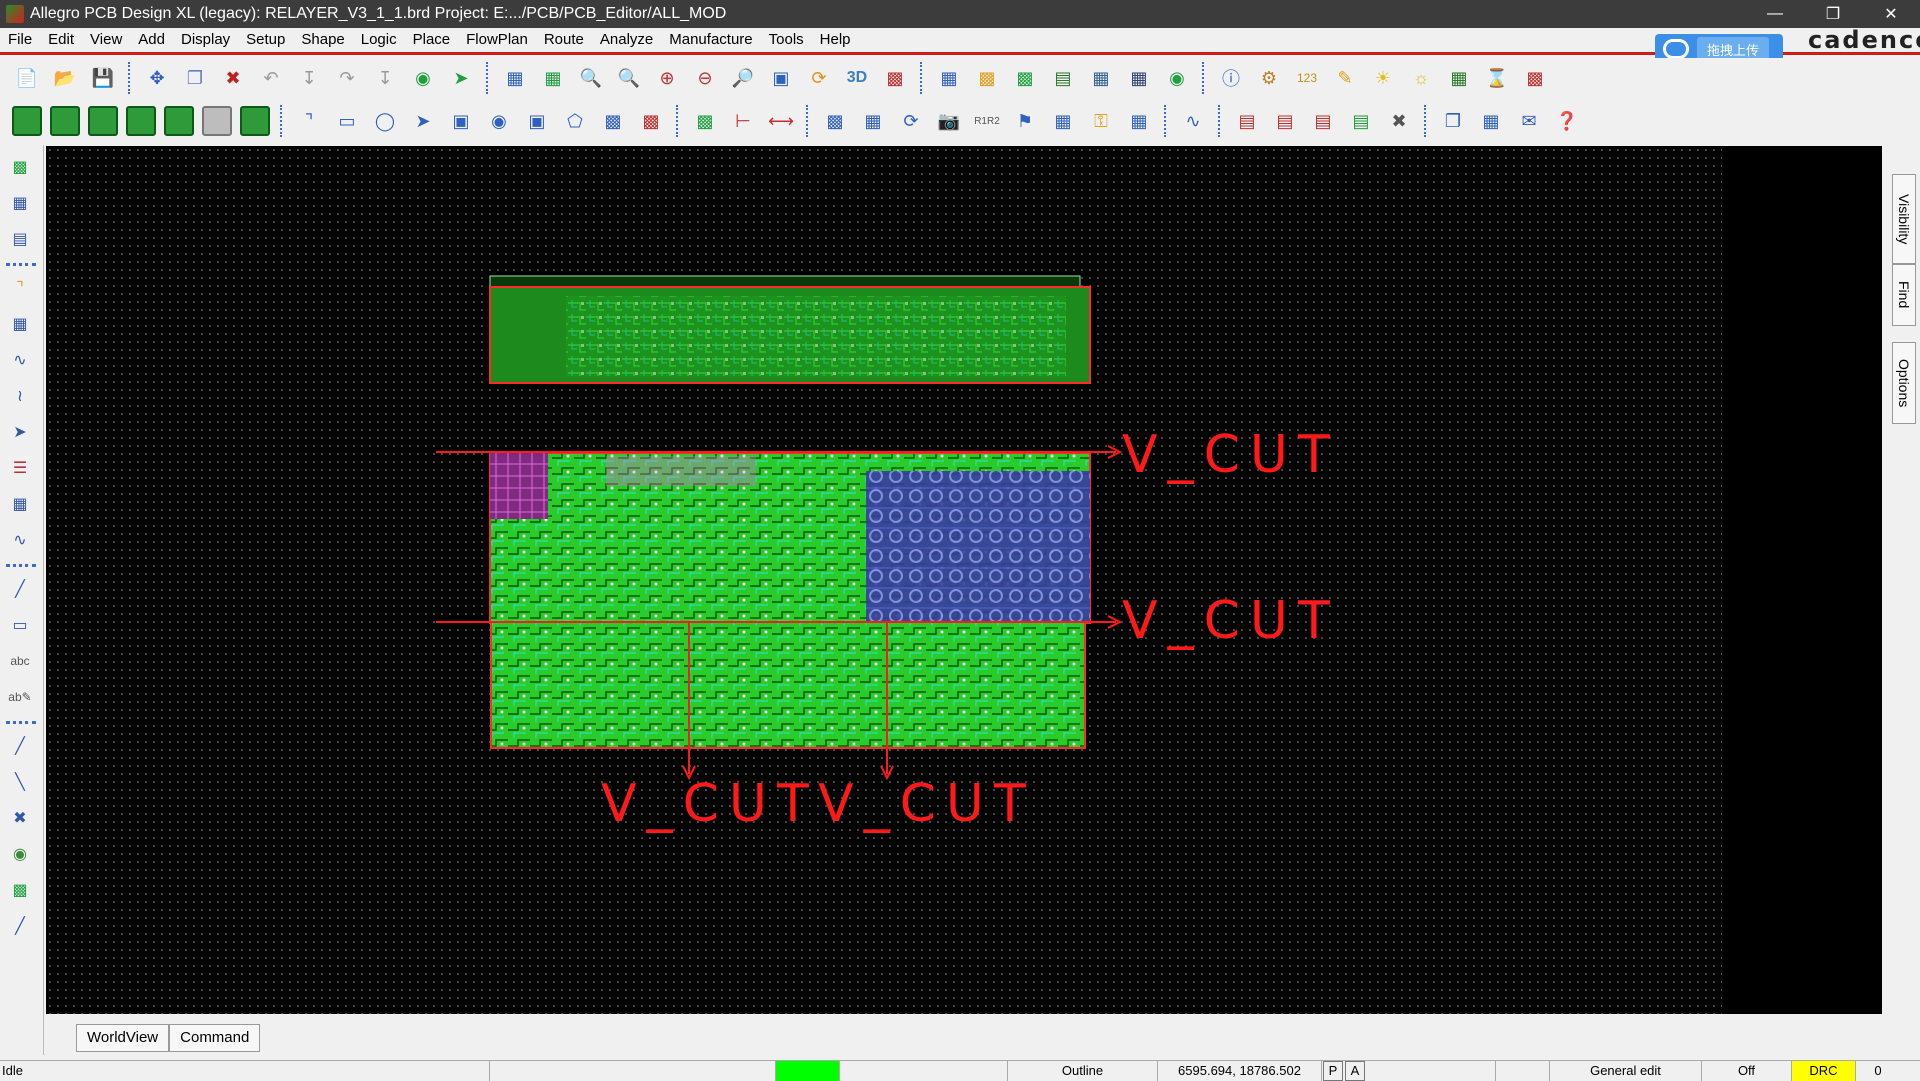  What do you see at coordinates (255, 121) in the screenshot?
I see `full-board-icon` at bounding box center [255, 121].